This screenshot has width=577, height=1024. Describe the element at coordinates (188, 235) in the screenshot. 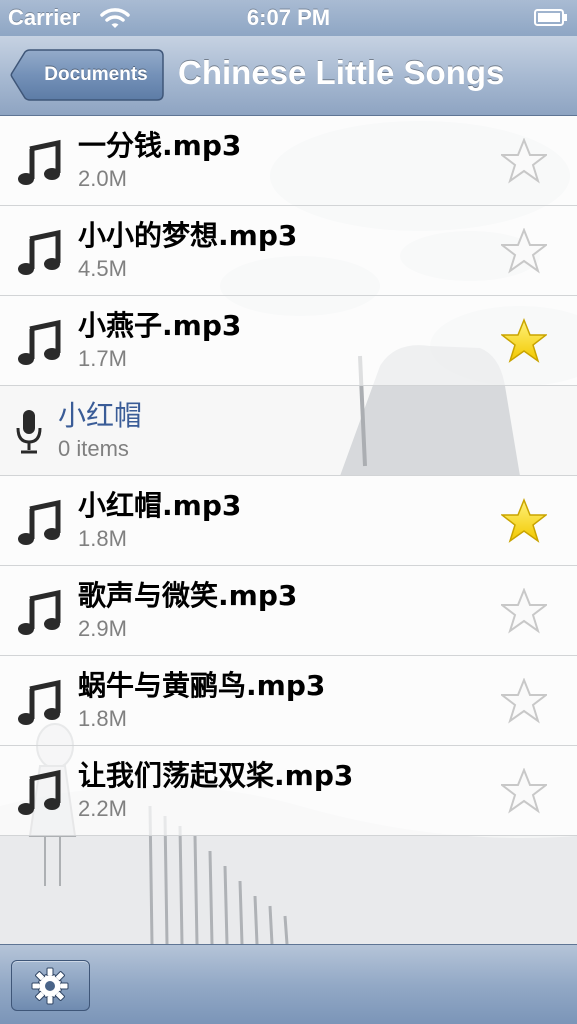

I see `file-name: 小小的梦想.mp3` at that location.